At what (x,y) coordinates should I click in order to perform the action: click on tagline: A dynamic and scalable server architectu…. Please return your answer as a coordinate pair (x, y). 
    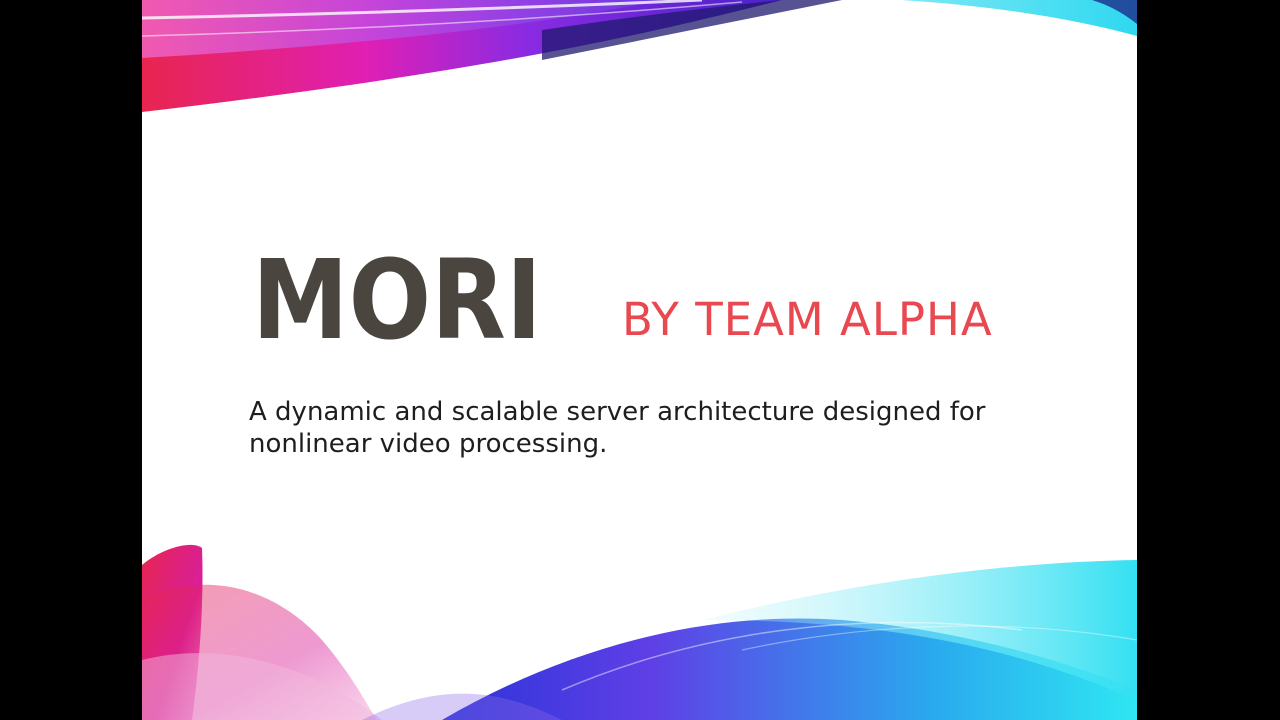
    Looking at the image, I should click on (617, 428).